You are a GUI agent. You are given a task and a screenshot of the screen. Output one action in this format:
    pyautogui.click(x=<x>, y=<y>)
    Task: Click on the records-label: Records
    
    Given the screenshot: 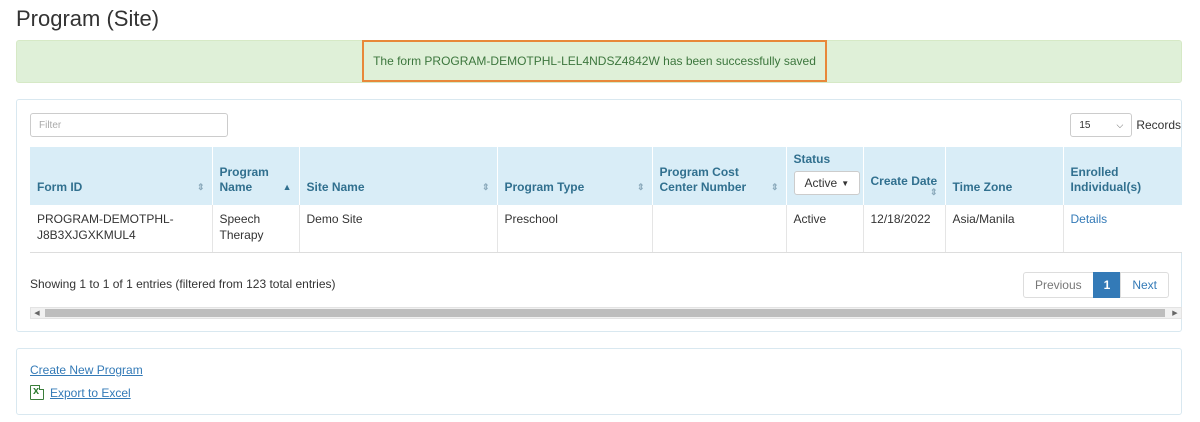 What is the action you would take?
    pyautogui.click(x=1158, y=125)
    